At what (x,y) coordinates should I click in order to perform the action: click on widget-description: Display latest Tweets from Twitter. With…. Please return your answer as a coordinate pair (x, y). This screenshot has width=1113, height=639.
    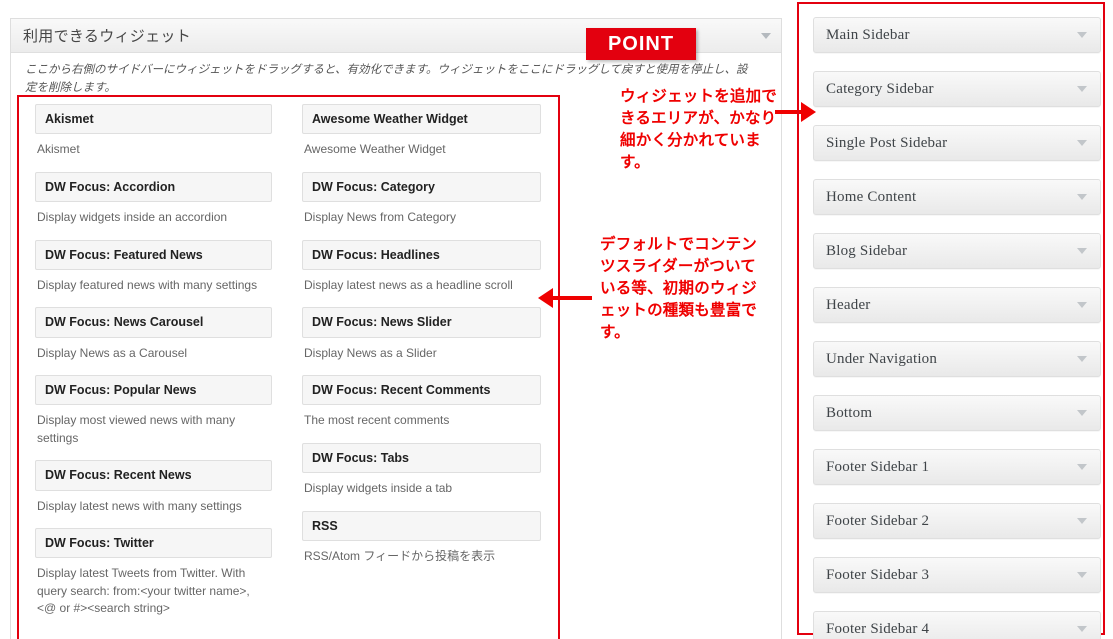
    Looking at the image, I should click on (143, 591).